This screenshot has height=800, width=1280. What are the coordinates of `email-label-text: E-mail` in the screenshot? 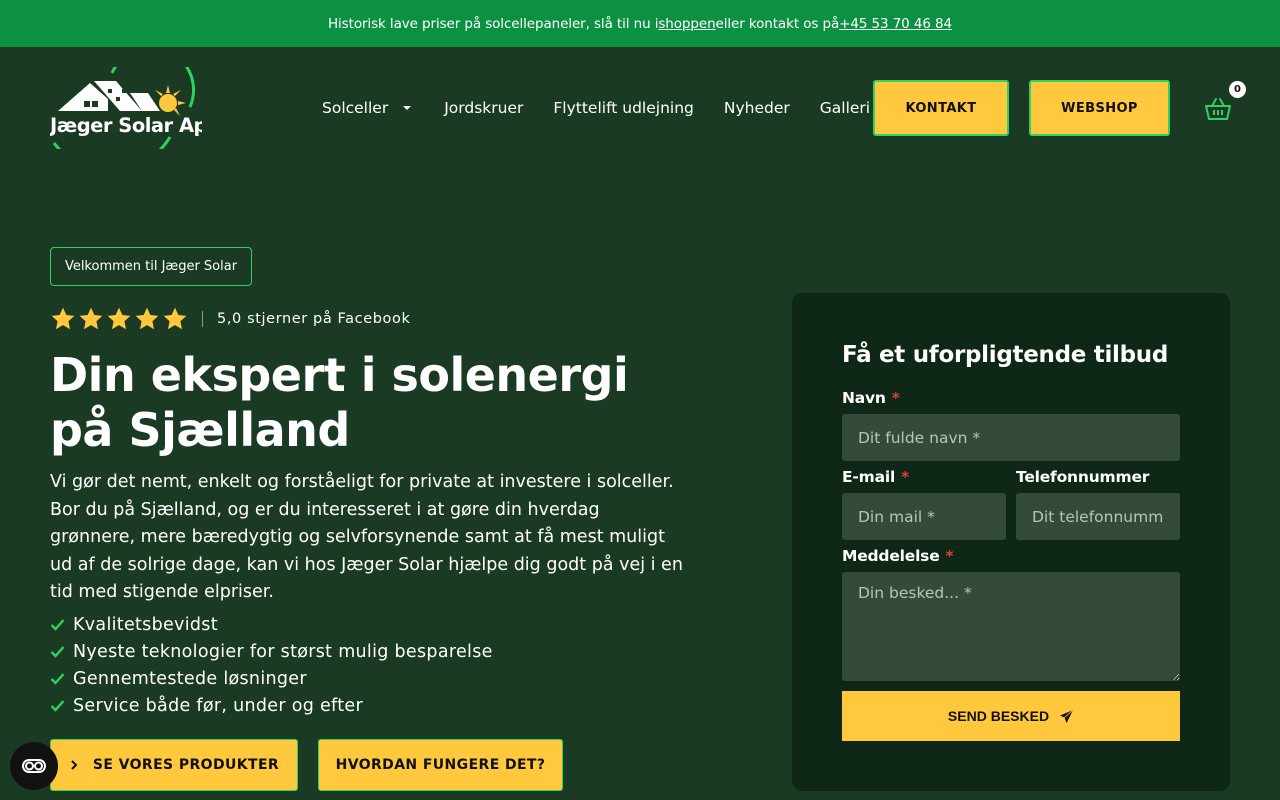 It's located at (869, 477).